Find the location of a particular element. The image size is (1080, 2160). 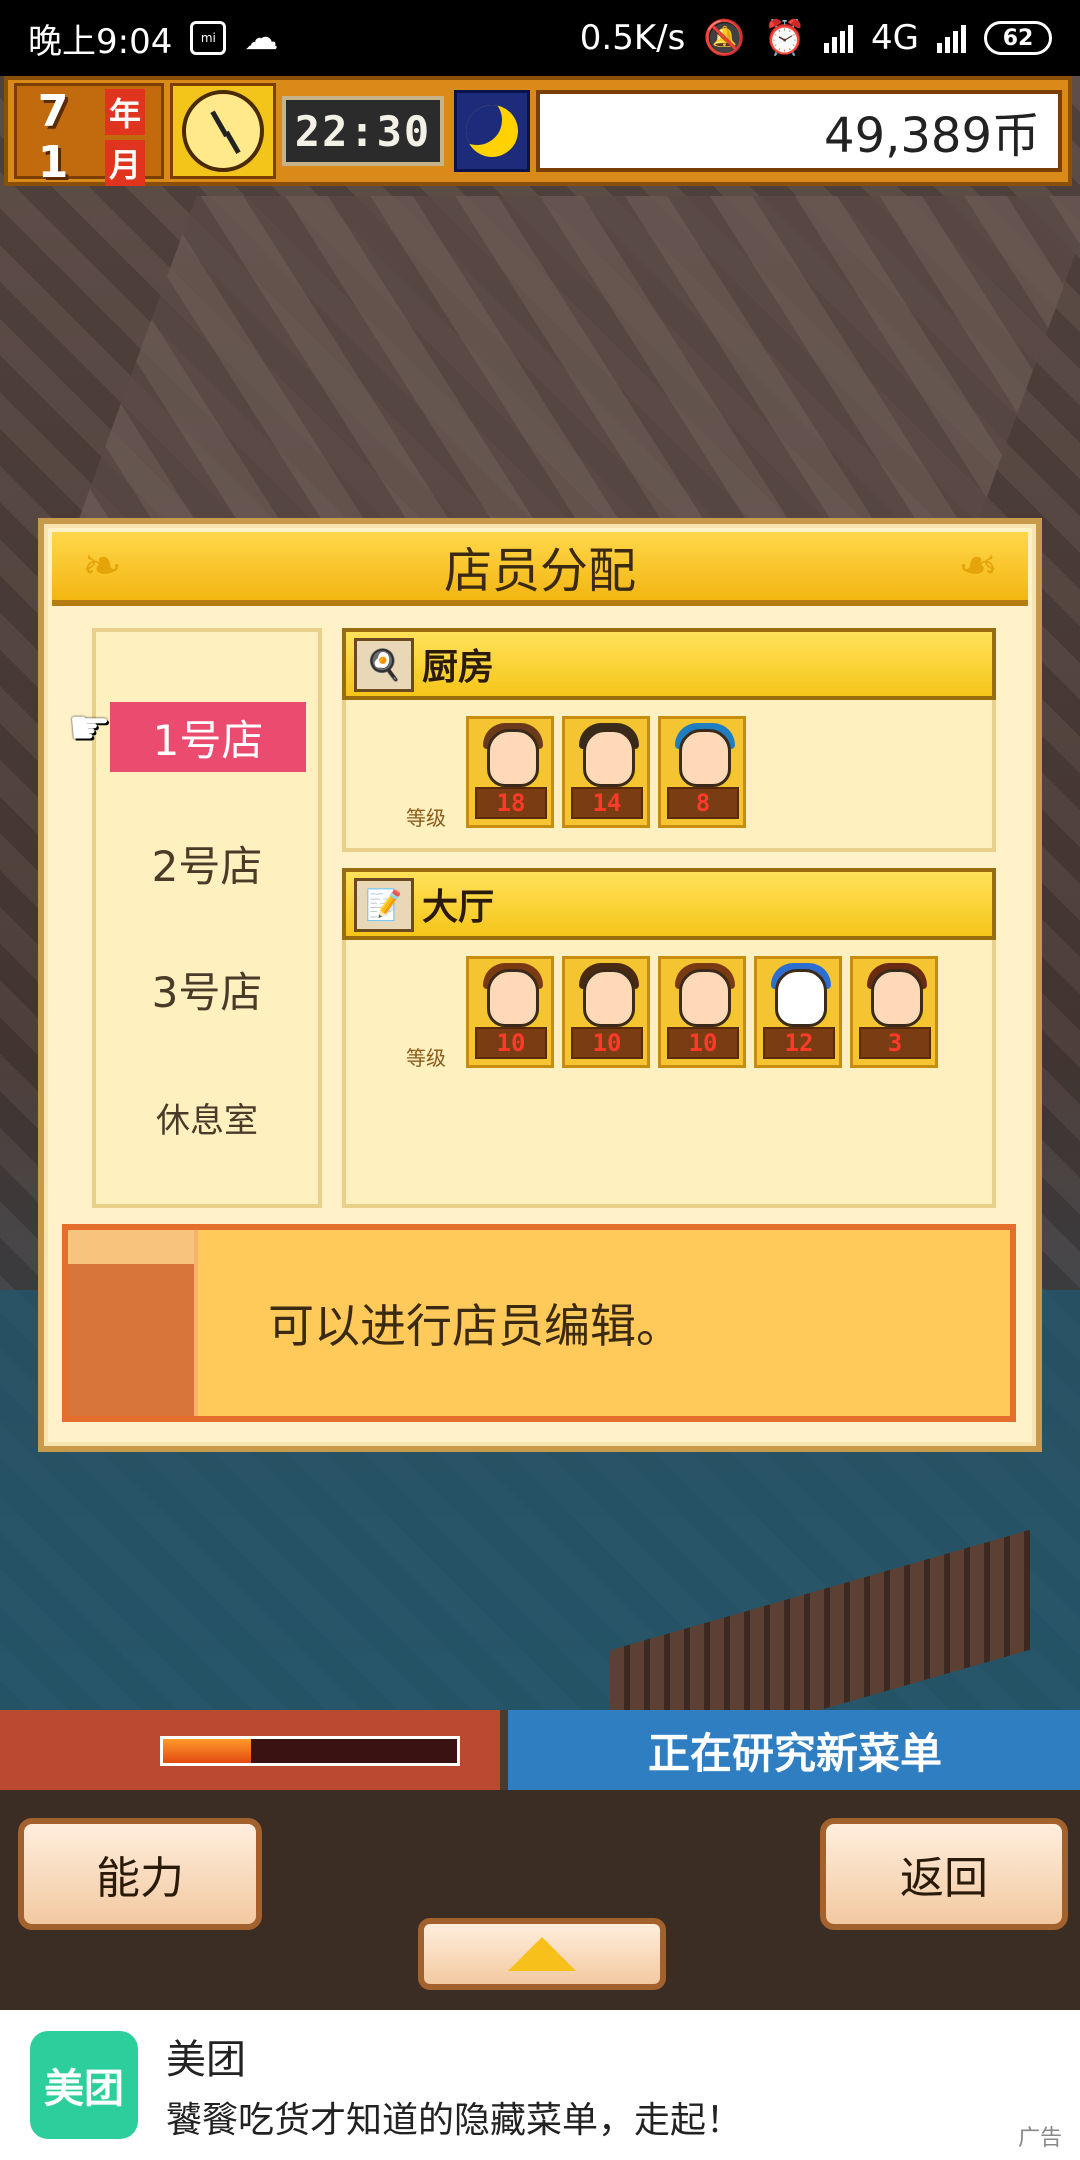

back-button: 返回 is located at coordinates (944, 1874).